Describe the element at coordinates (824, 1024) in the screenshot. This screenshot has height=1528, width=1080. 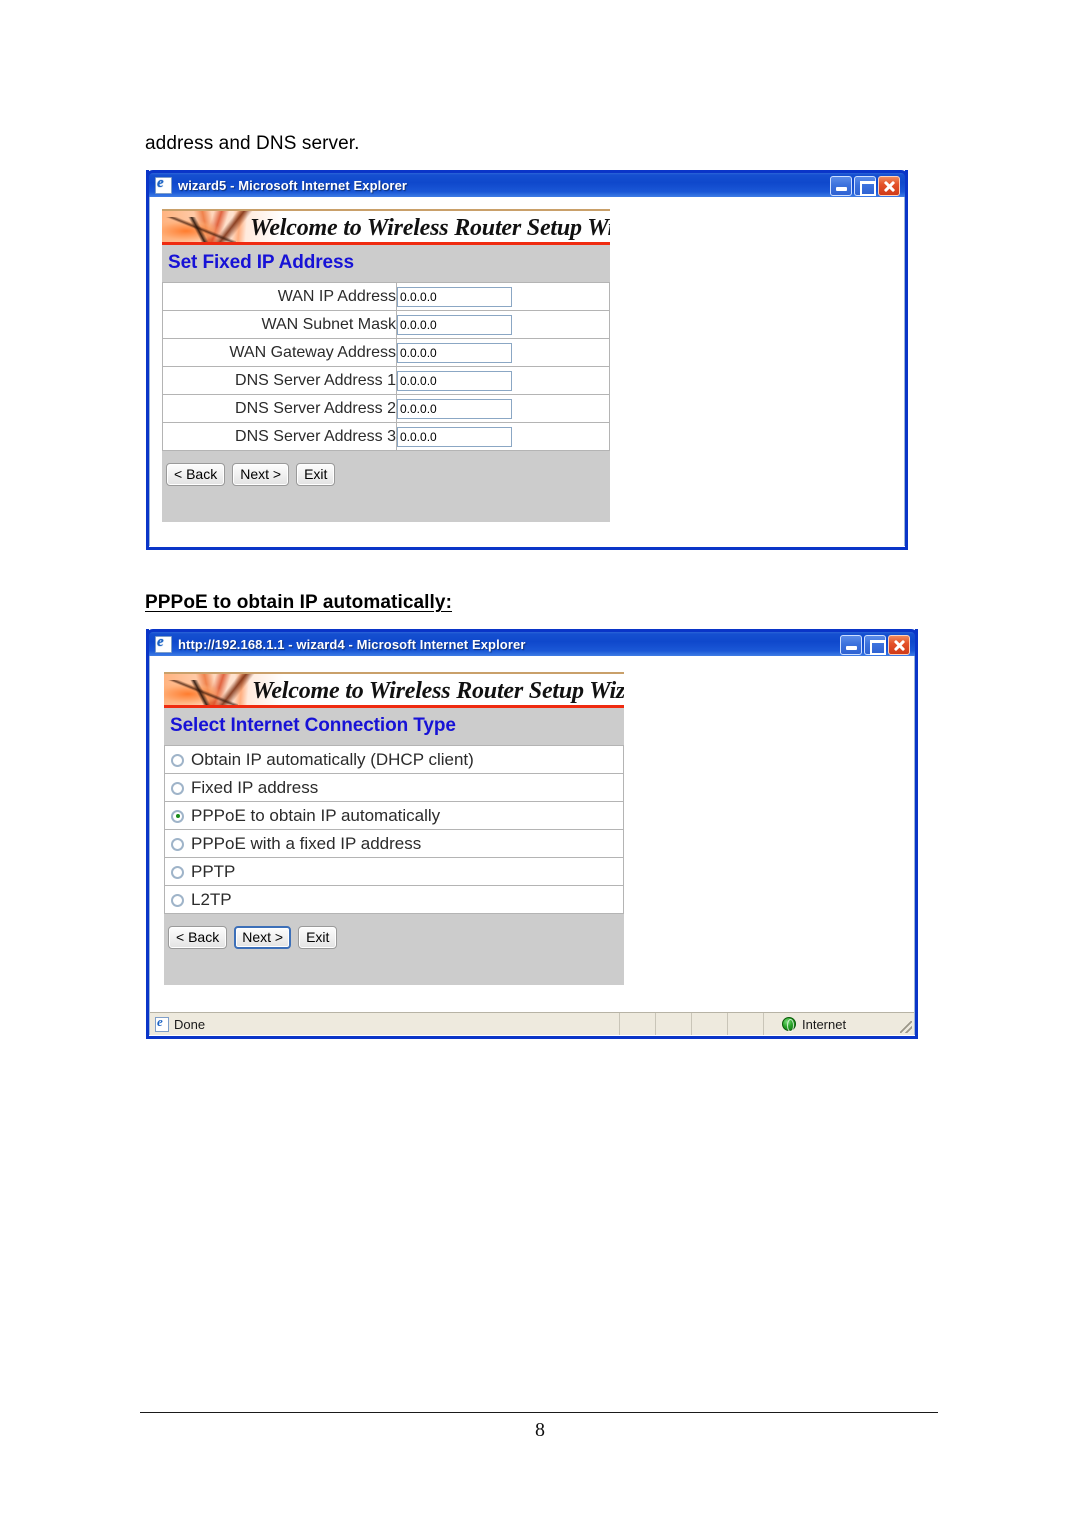
I see `zone-text: Internet` at that location.